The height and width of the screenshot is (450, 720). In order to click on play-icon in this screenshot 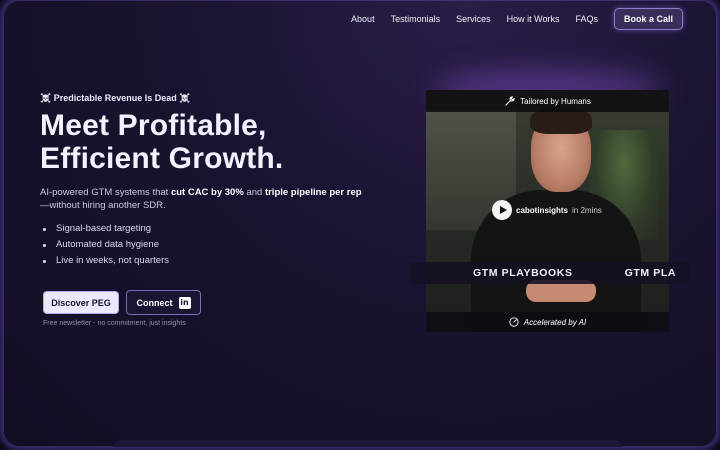, I will do `click(502, 210)`.